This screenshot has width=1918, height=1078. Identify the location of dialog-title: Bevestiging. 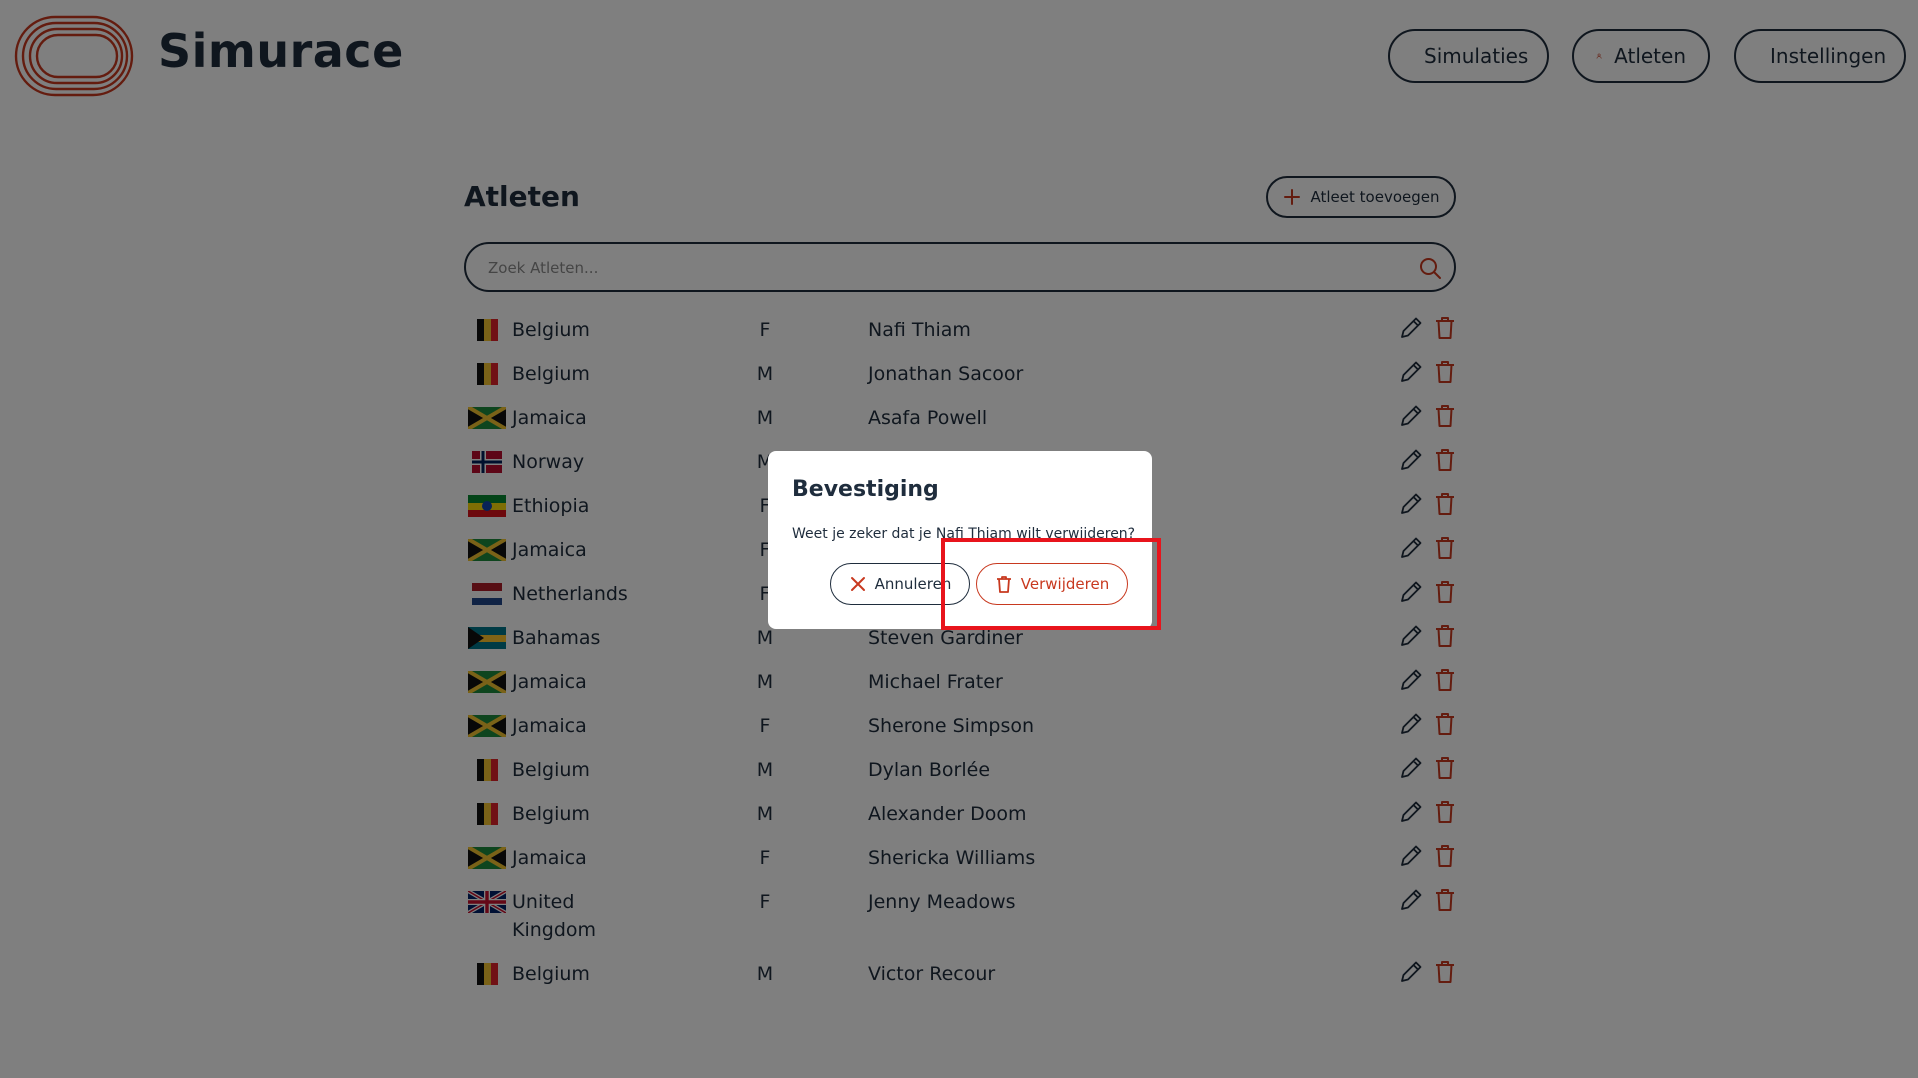
(865, 489).